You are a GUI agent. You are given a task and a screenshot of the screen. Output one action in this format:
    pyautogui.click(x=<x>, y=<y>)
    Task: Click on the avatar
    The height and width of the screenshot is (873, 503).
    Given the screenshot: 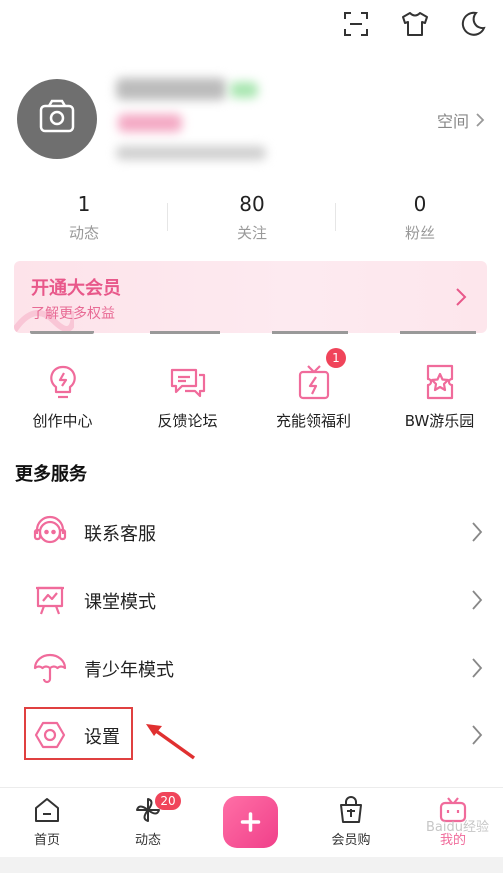 What is the action you would take?
    pyautogui.click(x=57, y=119)
    